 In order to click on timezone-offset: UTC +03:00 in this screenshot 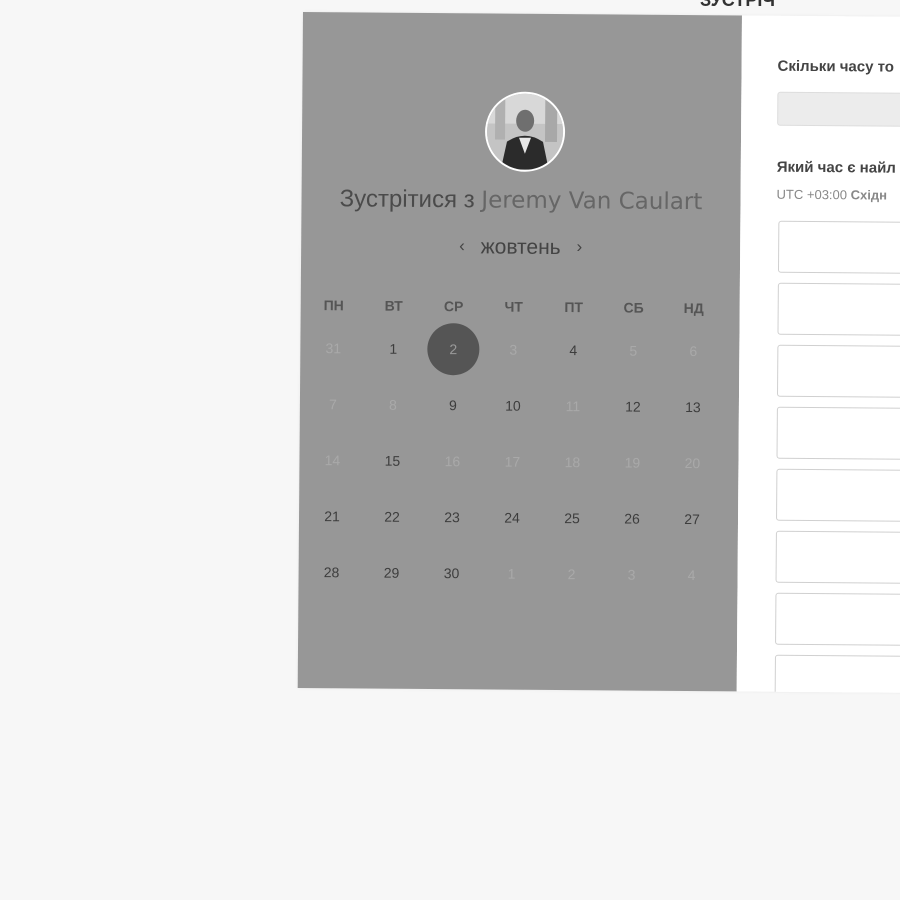, I will do `click(812, 194)`.